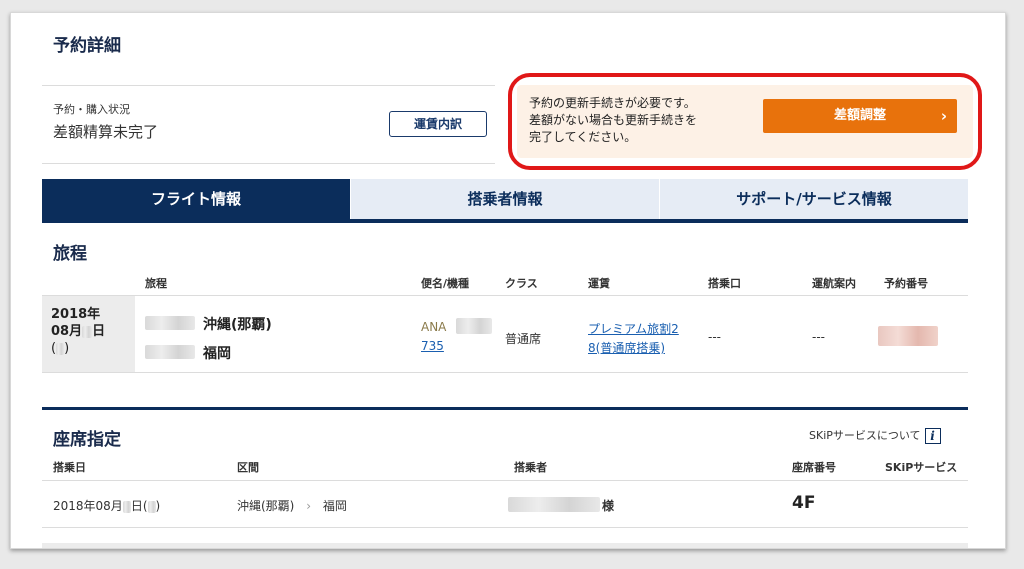 The image size is (1024, 569). Describe the element at coordinates (724, 283) in the screenshot. I see `column-header-gate: 搭乗口` at that location.